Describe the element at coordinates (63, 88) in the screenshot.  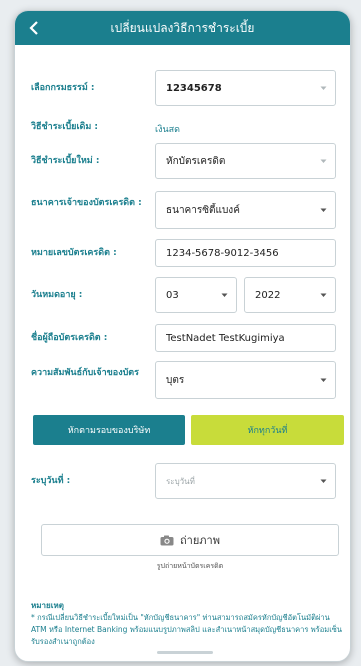
I see `policy-label: เลือกกรมธรรม์ :` at that location.